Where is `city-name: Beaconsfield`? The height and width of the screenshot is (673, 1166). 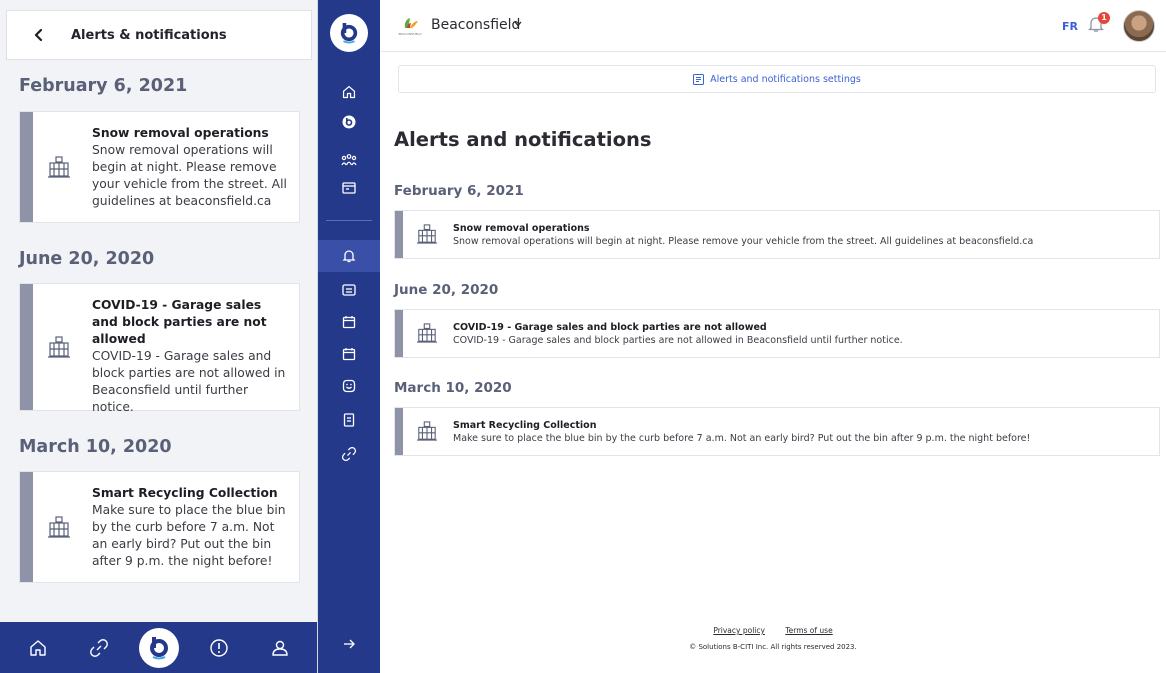 city-name: Beaconsfield is located at coordinates (476, 25).